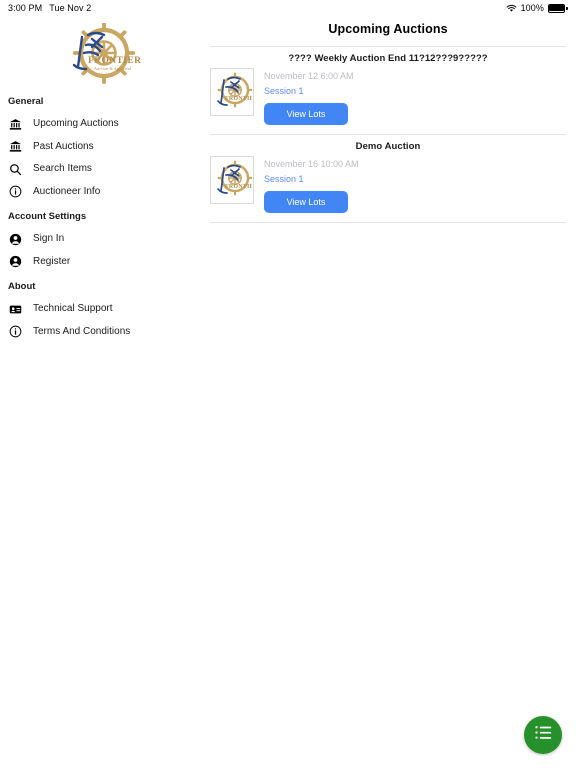  I want to click on auction-title: Demo Auction, so click(388, 146).